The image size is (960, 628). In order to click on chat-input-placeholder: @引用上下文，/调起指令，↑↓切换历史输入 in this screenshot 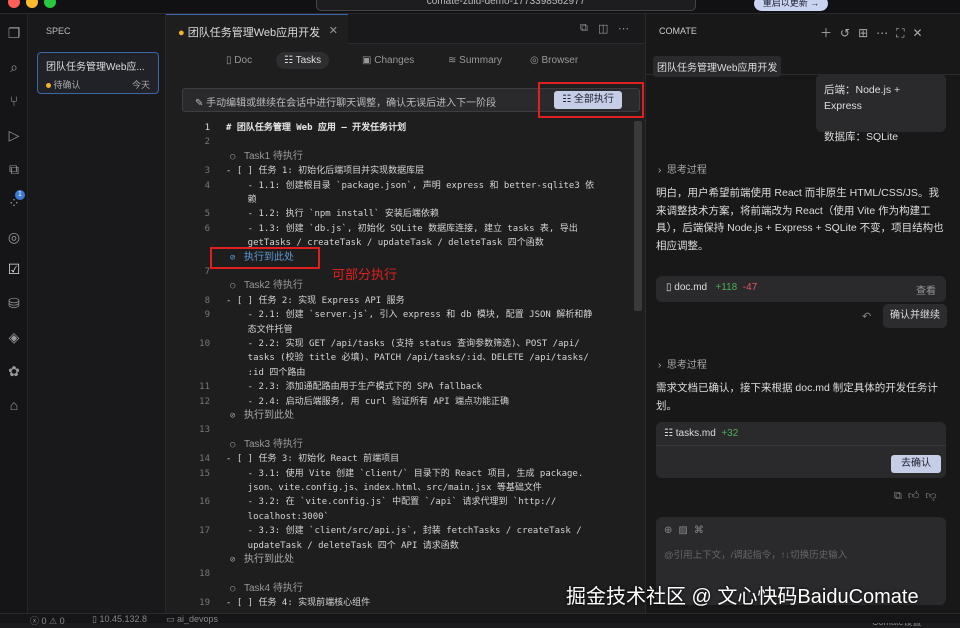, I will do `click(755, 554)`.